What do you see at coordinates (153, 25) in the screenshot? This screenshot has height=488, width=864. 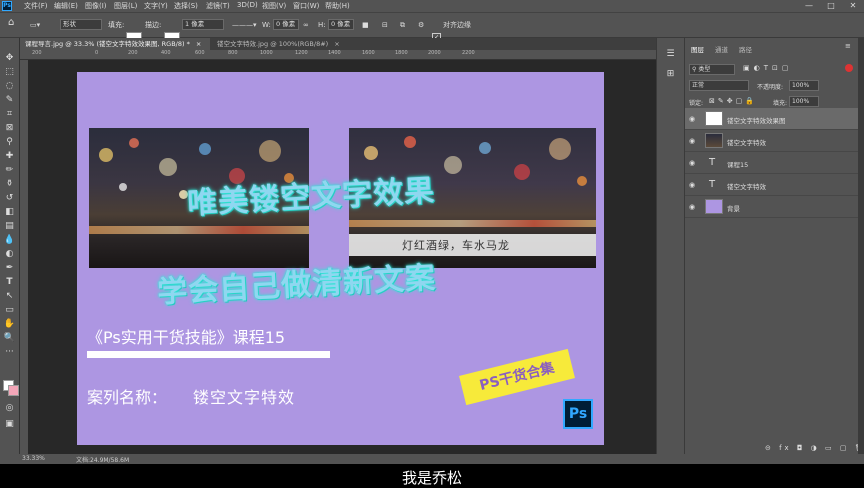 I see `stroke-label: 描边:` at bounding box center [153, 25].